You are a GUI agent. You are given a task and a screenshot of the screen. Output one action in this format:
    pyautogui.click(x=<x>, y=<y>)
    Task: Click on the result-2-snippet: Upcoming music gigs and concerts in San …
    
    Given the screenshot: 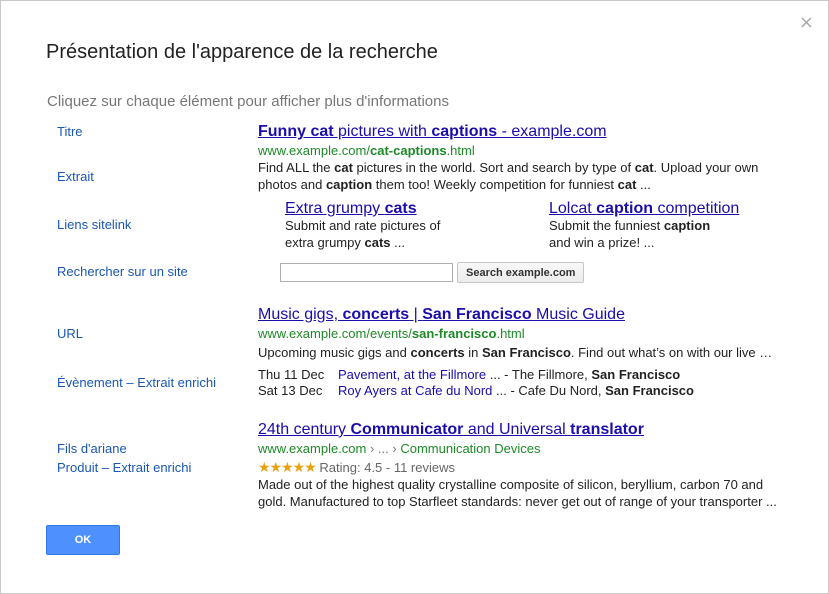 What is the action you would take?
    pyautogui.click(x=515, y=352)
    